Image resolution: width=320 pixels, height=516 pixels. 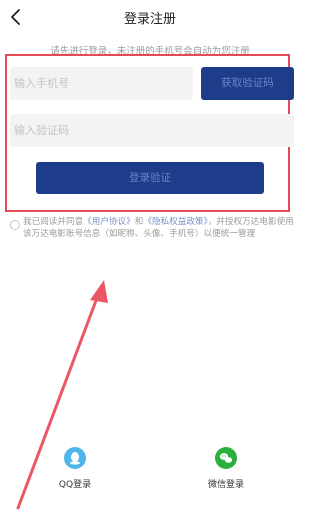 I want to click on wechat-login-button: 微信登录, so click(x=226, y=468).